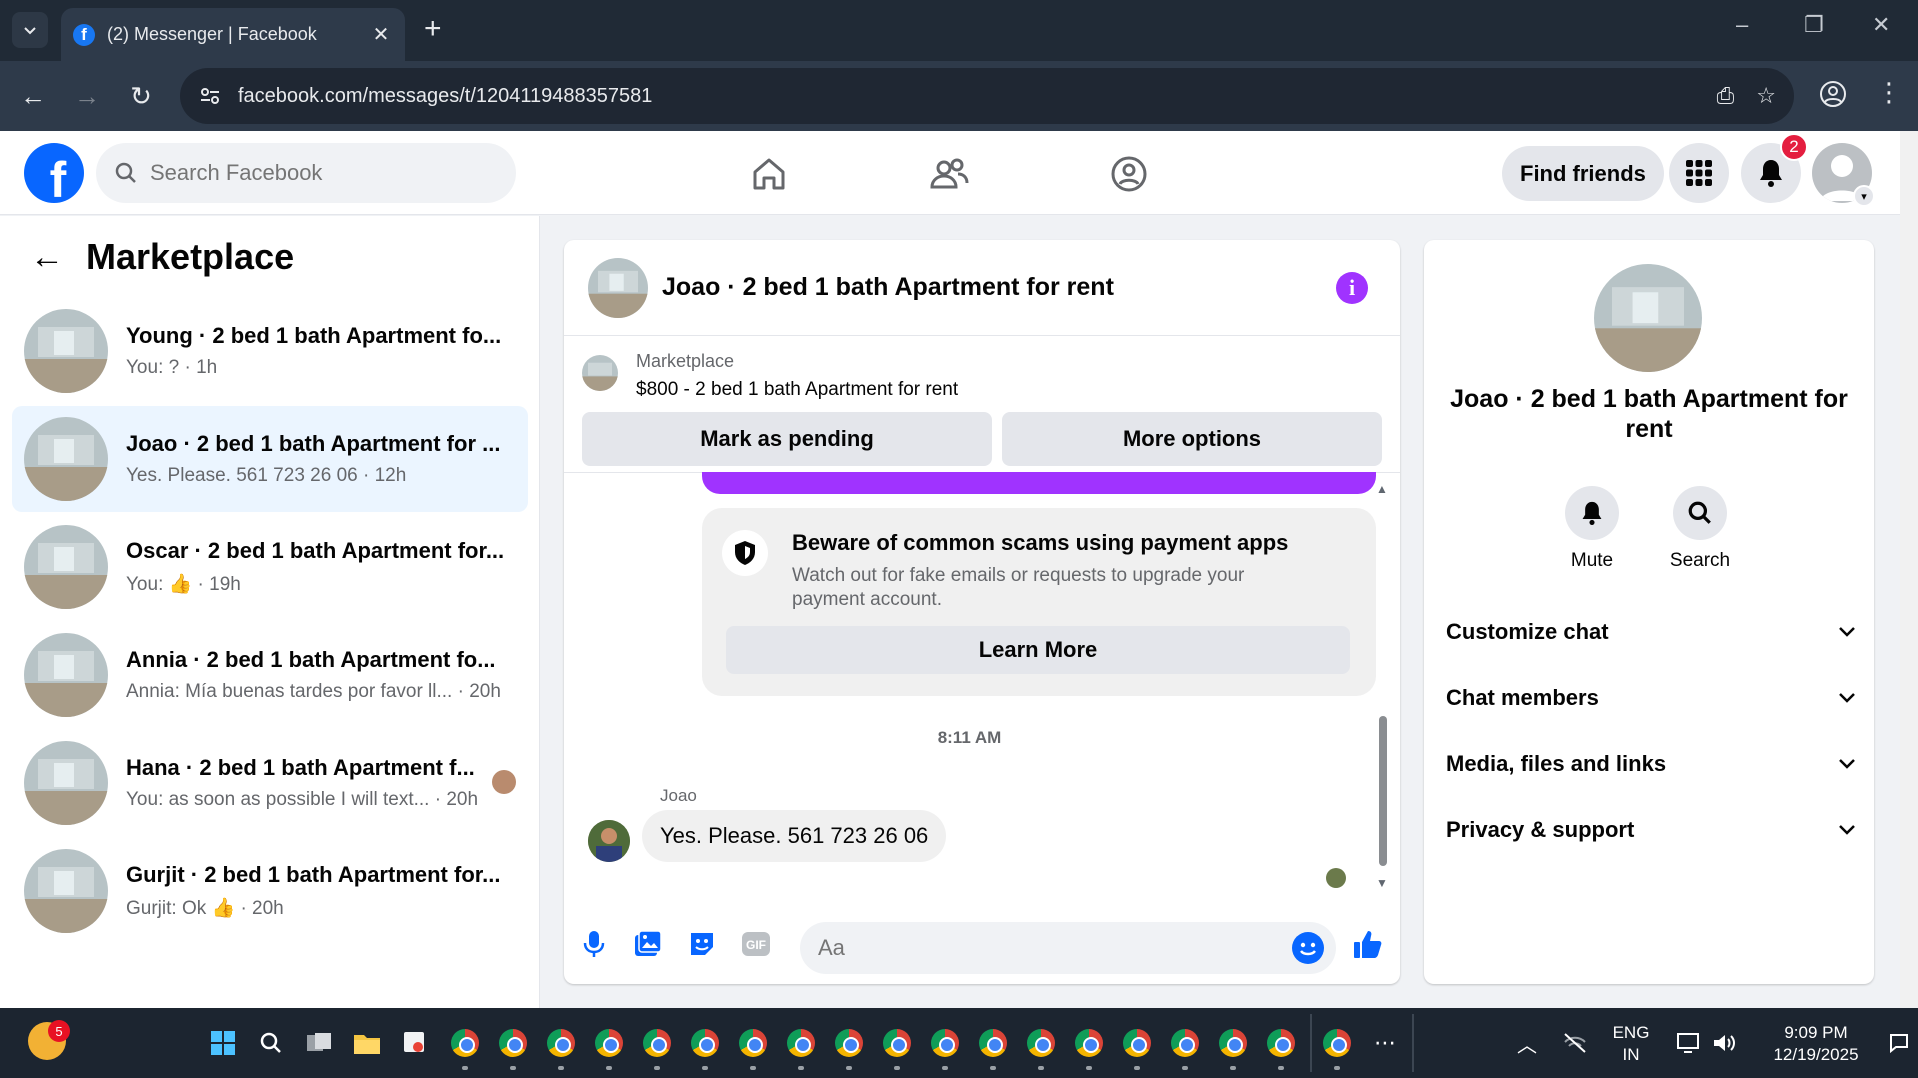 The image size is (1918, 1078). Describe the element at coordinates (1847, 632) in the screenshot. I see `chevron-down-icon` at that location.